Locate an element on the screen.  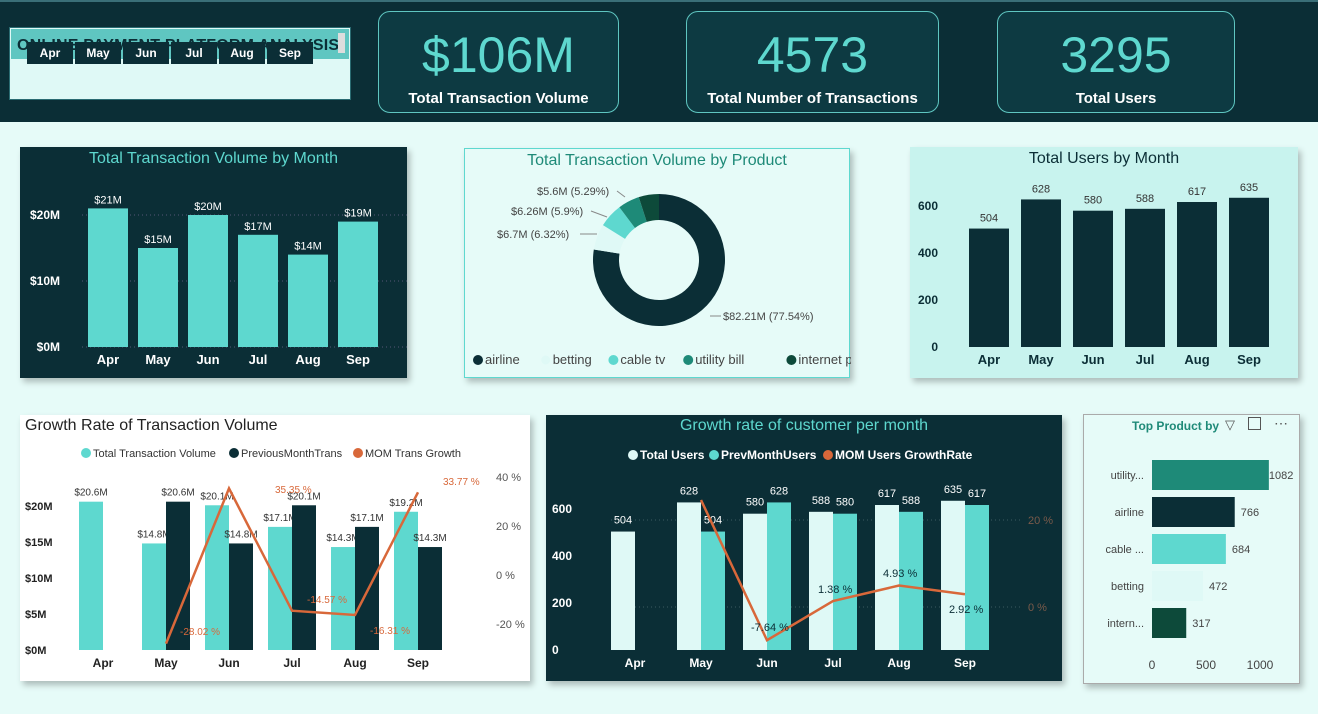
kpi-label: Total Transaction Volume is located at coordinates (498, 98).